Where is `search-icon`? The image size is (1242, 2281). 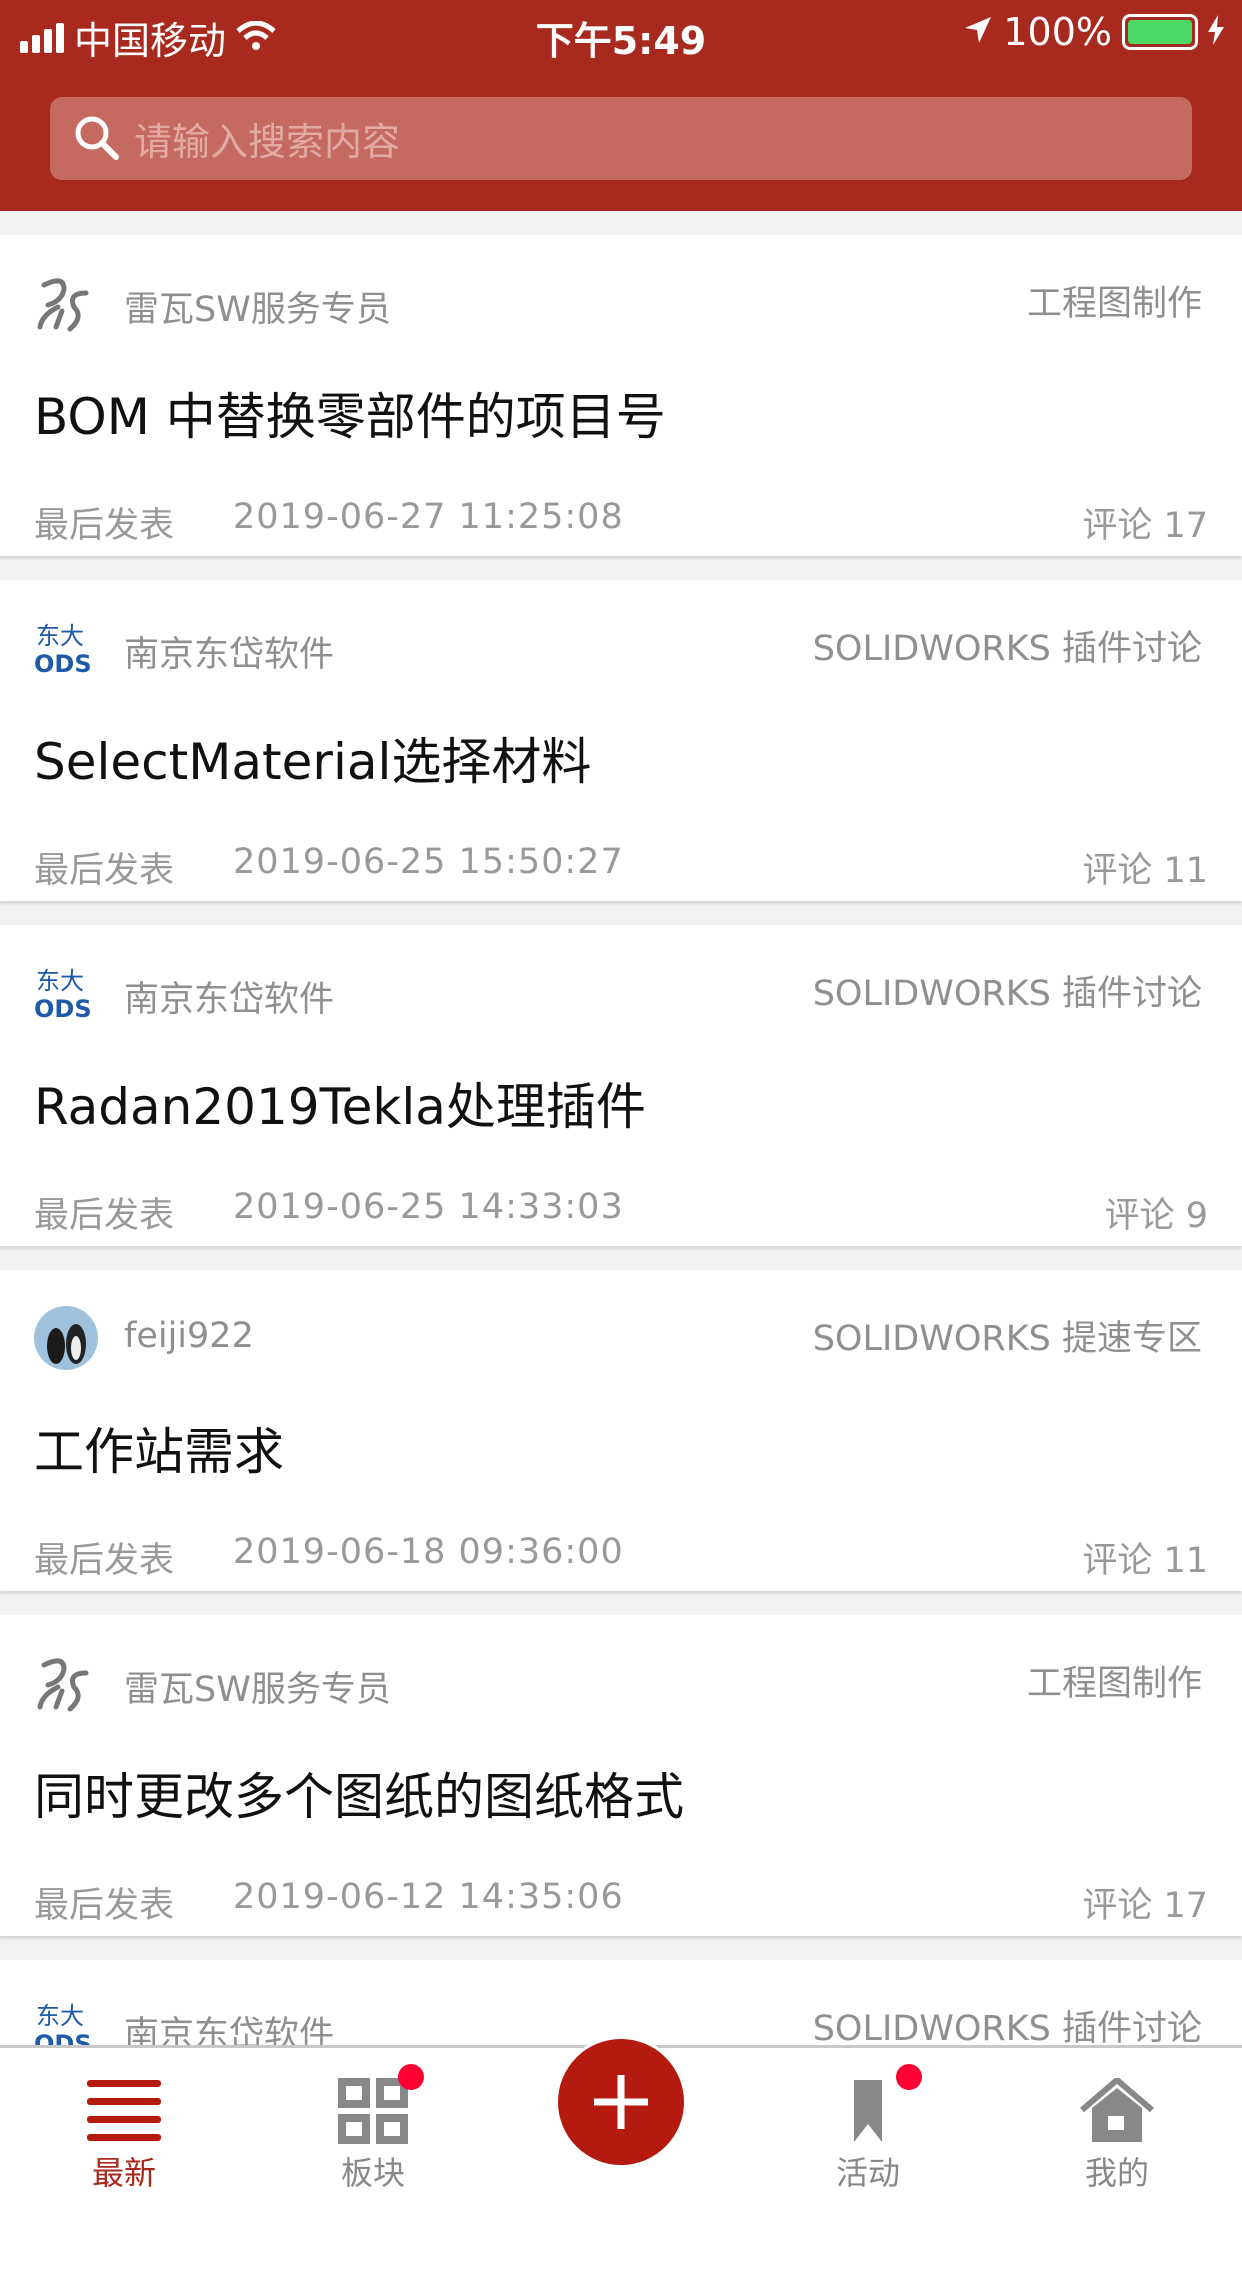 search-icon is located at coordinates (96, 139).